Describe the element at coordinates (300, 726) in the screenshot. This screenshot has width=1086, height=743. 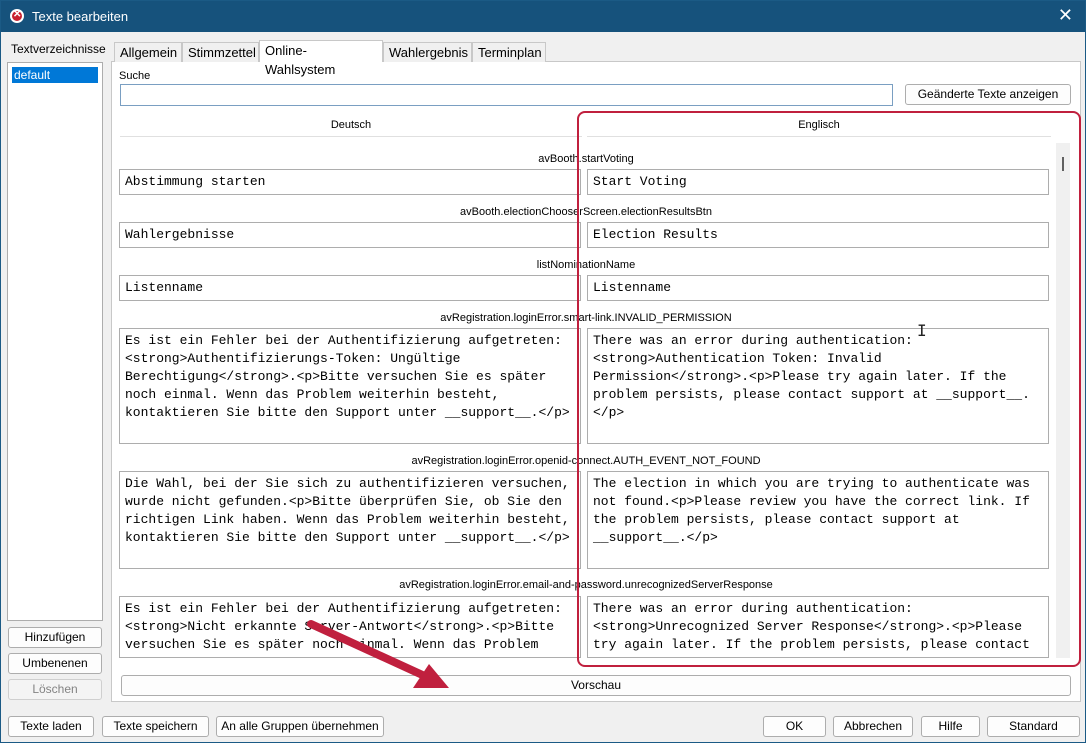
I see `apply-all-groups-button: An alle Gruppen übernehmen` at that location.